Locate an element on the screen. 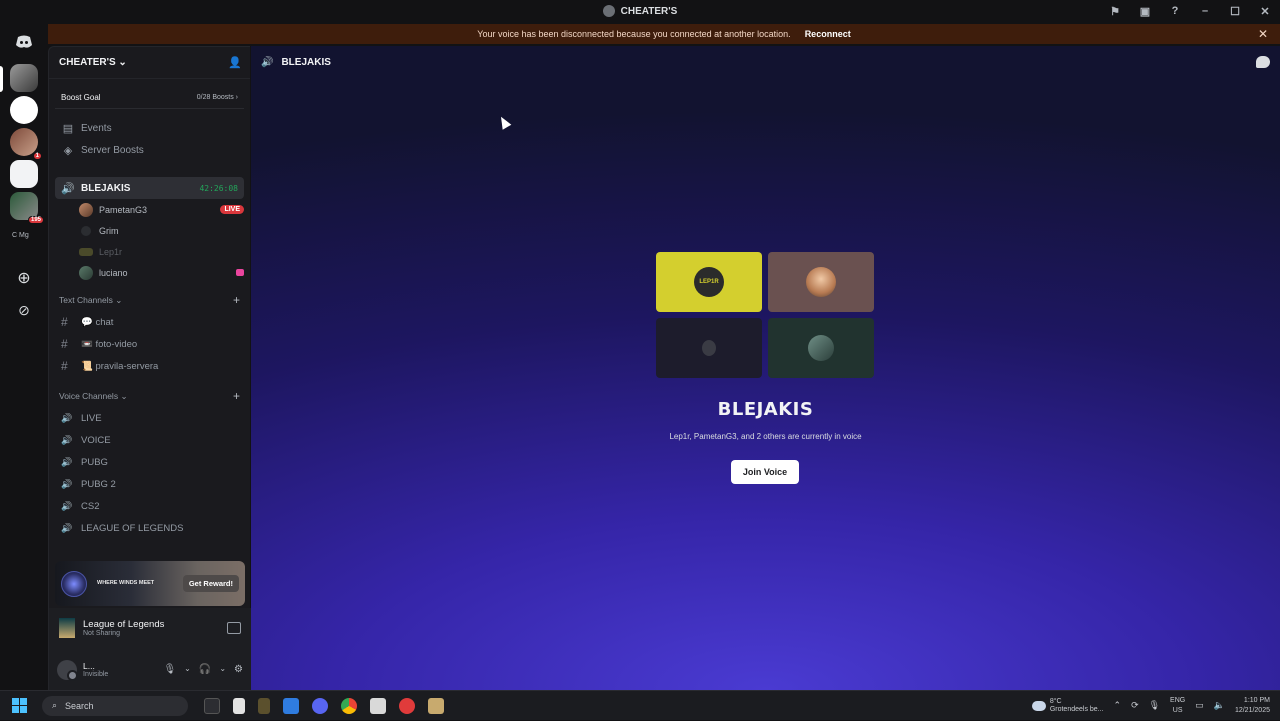 The height and width of the screenshot is (721, 1280). store-icon is located at coordinates (291, 705).